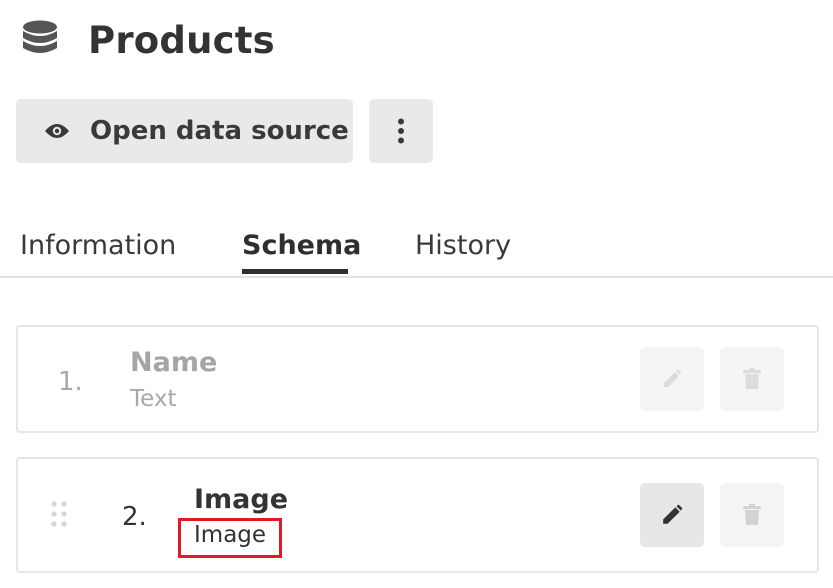 The height and width of the screenshot is (588, 833). Describe the element at coordinates (181, 40) in the screenshot. I see `page-title: Products` at that location.